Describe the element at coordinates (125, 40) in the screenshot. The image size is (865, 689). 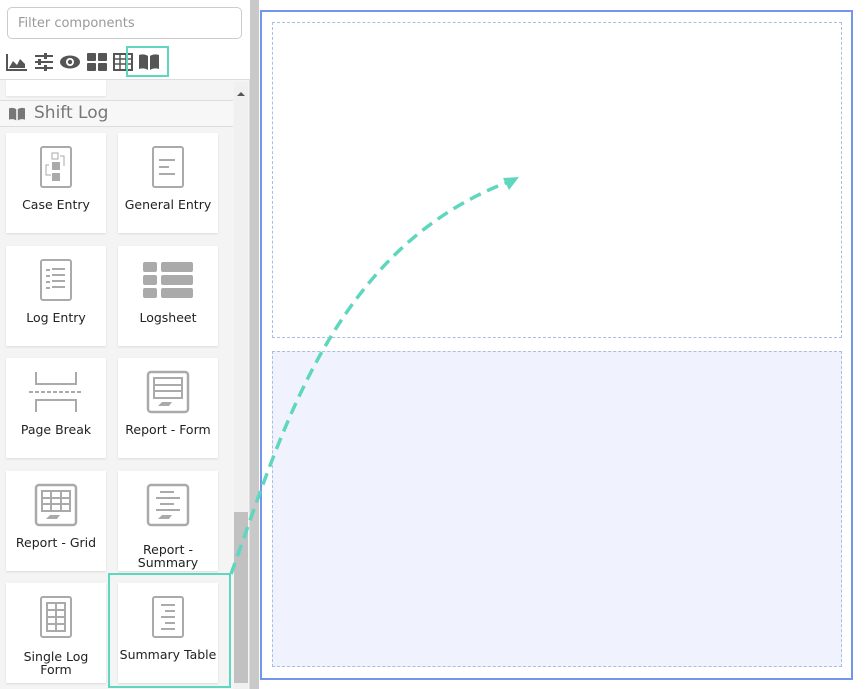
I see `panel-header` at that location.